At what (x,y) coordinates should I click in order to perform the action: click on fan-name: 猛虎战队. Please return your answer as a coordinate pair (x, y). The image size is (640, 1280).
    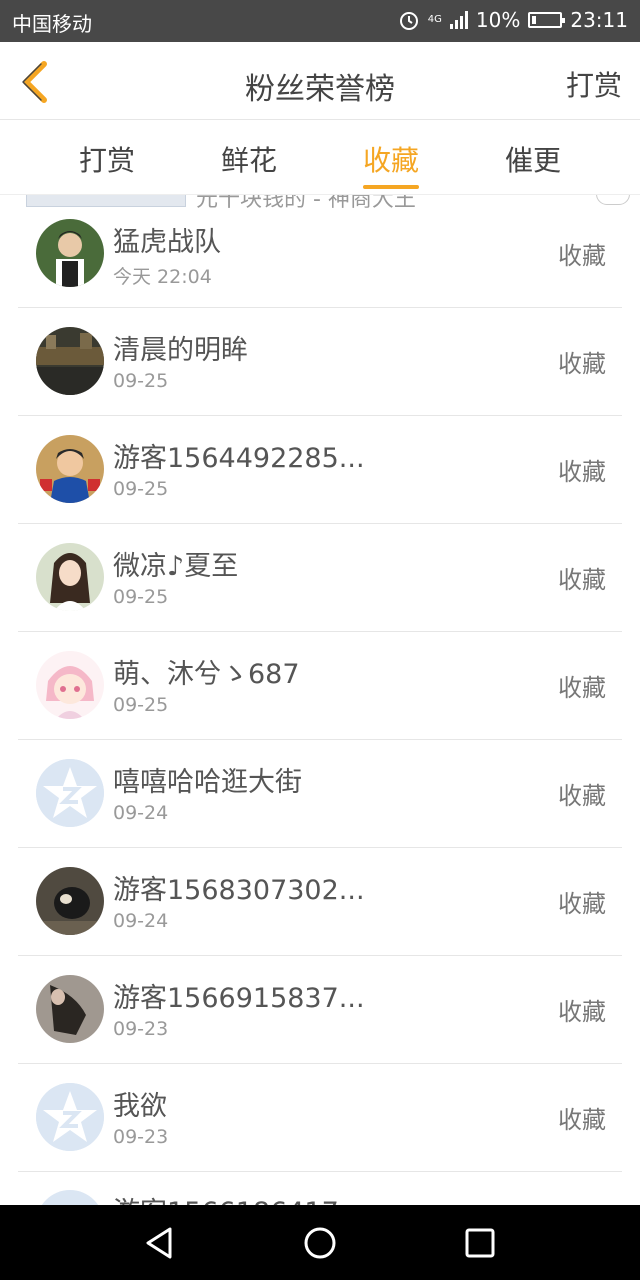
    Looking at the image, I should click on (167, 242).